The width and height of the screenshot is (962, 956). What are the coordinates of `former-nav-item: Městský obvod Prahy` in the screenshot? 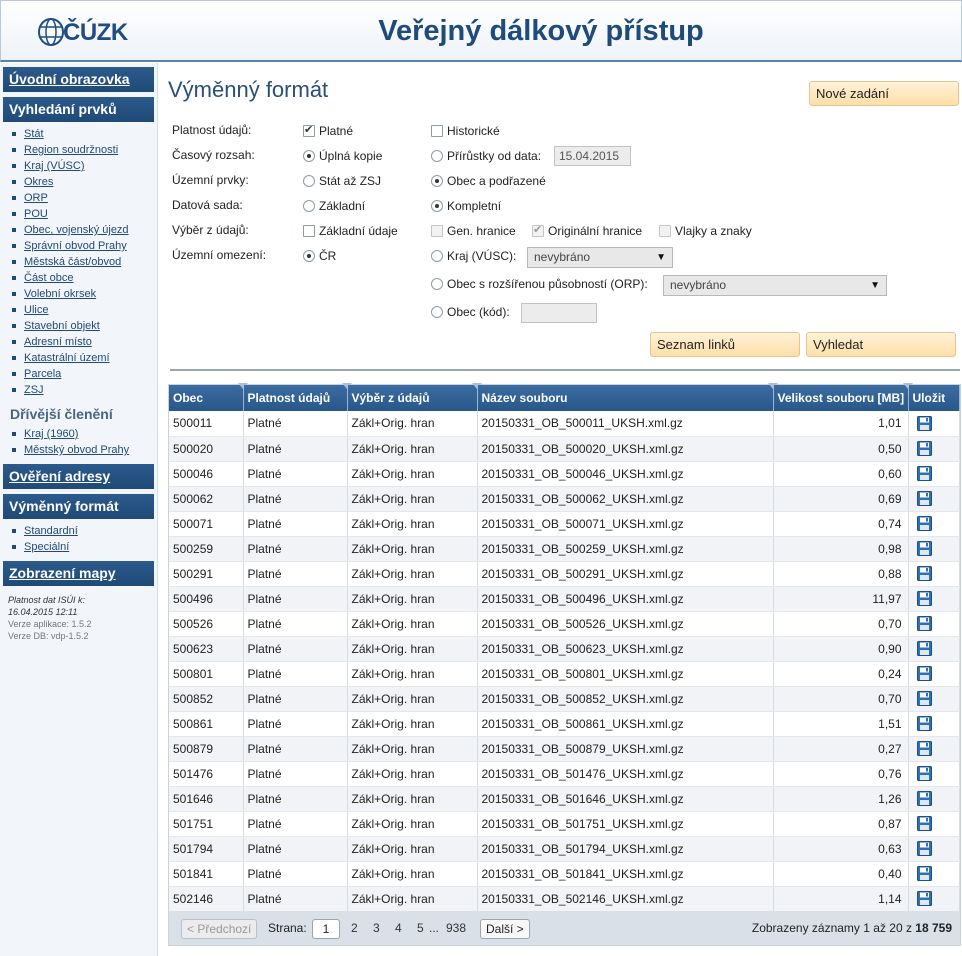 It's located at (84, 450).